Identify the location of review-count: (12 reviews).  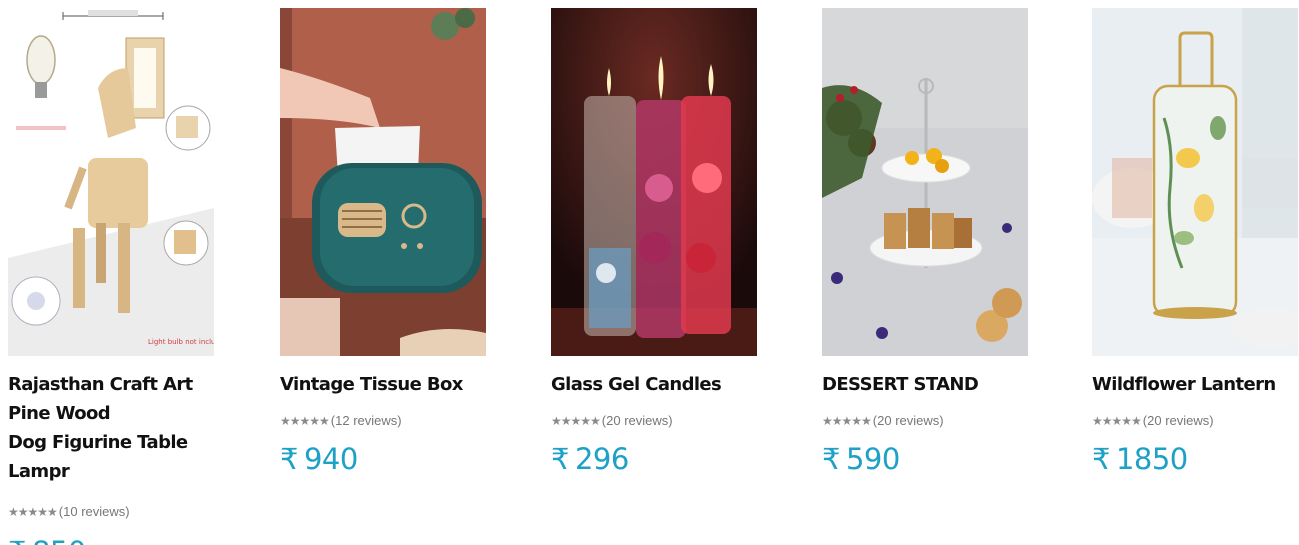
(366, 420).